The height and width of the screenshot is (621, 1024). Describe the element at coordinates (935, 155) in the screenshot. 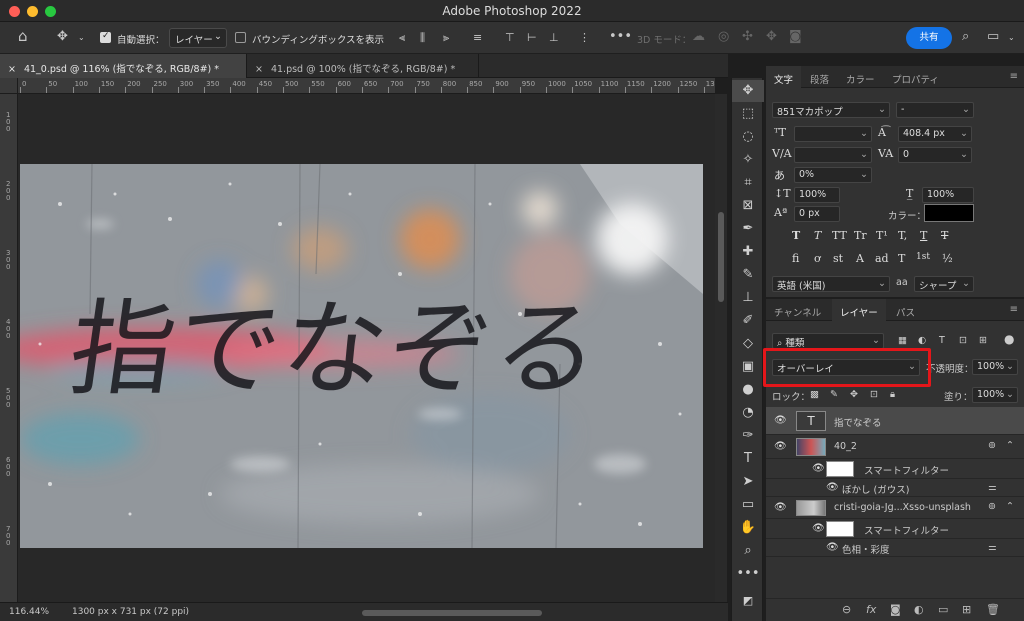

I see `tracking-field: 0 ⌄` at that location.